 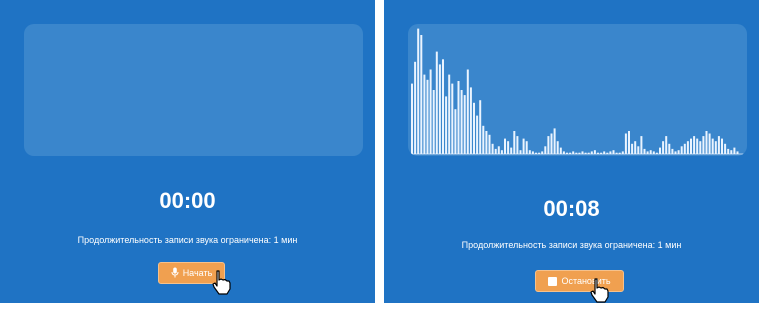 I want to click on stop-icon, so click(x=553, y=281).